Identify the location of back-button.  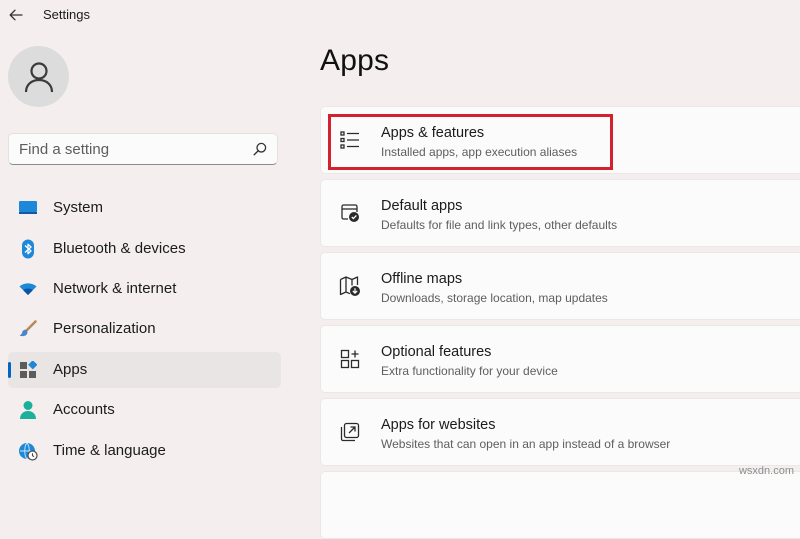
(16, 15).